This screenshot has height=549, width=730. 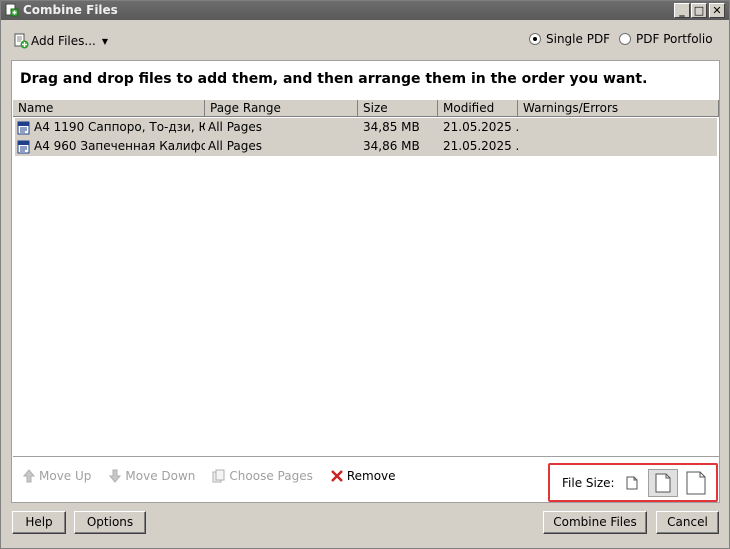 I want to click on column-header-page-range: Page Range, so click(x=281, y=108).